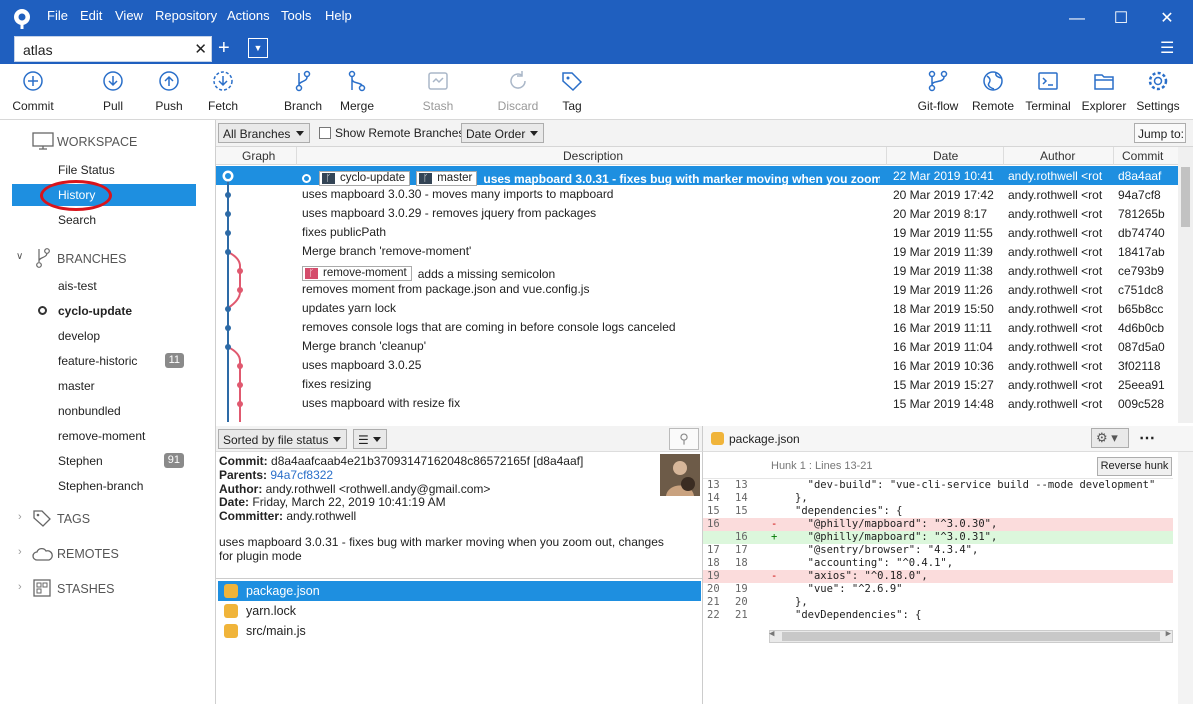 The image size is (1193, 704). I want to click on tags-label: TAGS, so click(74, 519).